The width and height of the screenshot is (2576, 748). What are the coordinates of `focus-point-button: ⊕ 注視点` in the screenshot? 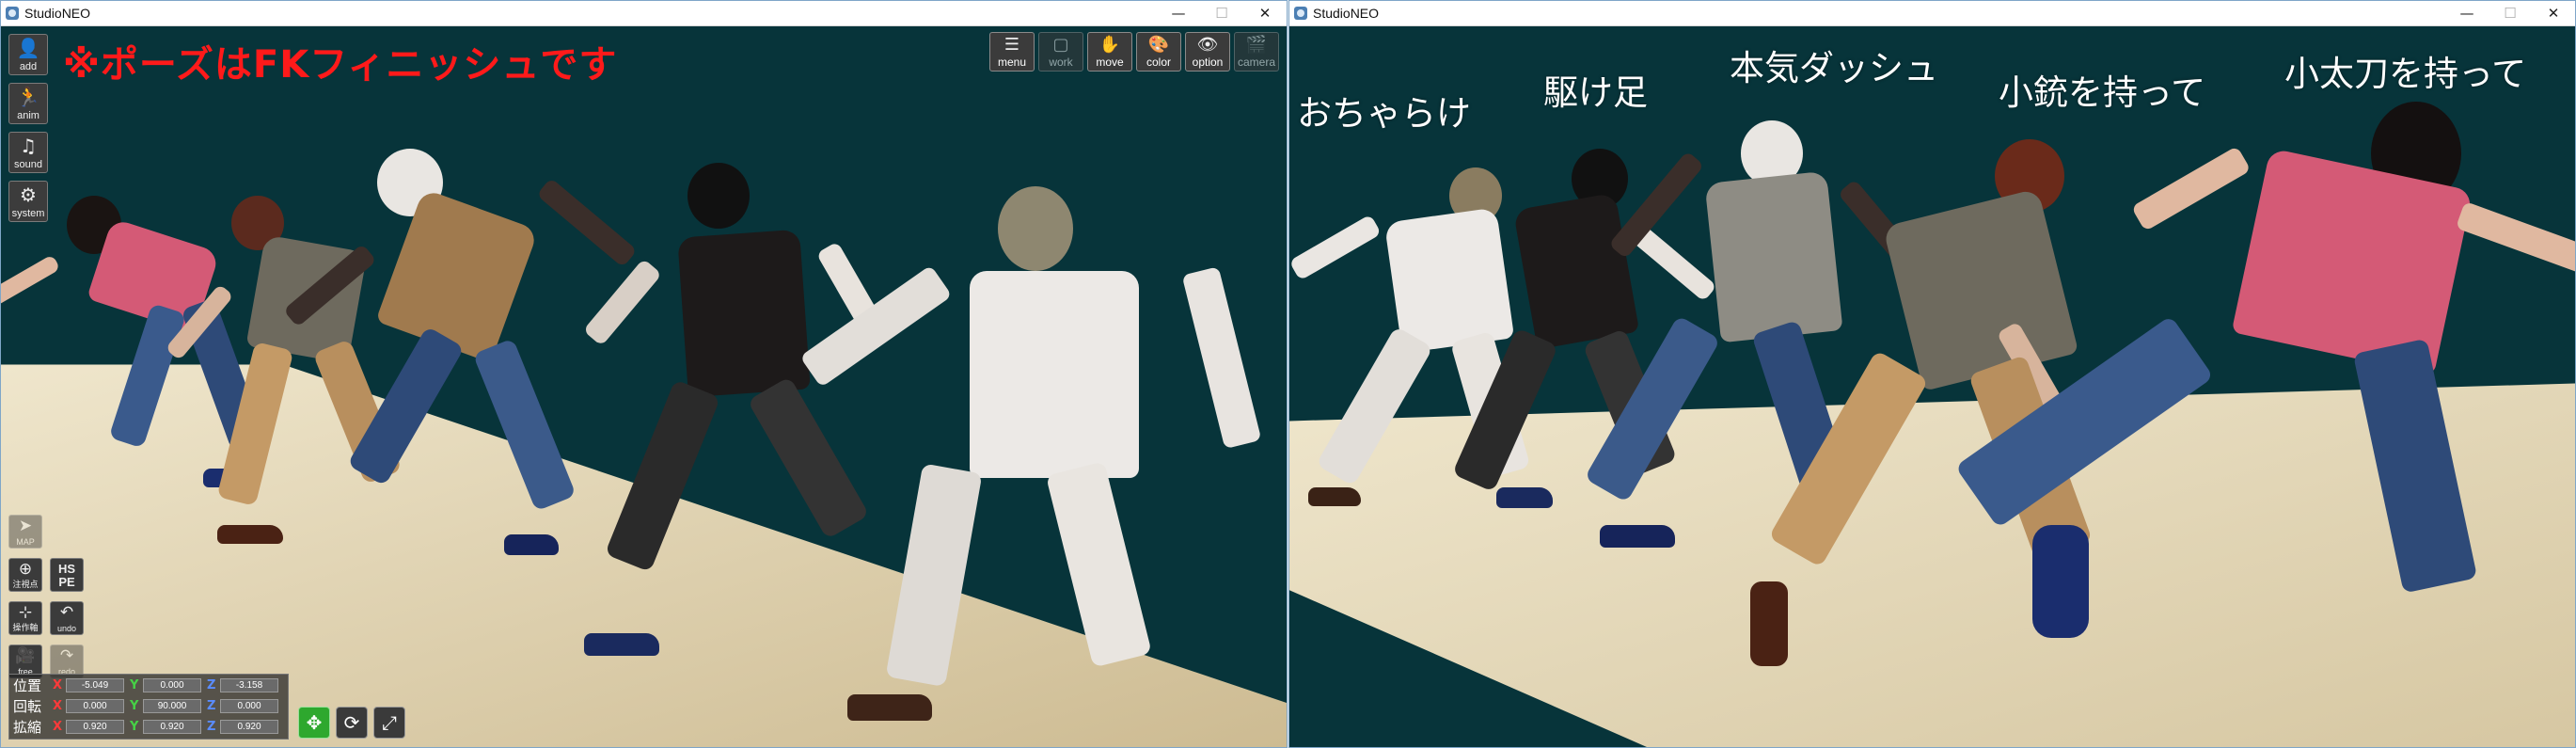 It's located at (25, 575).